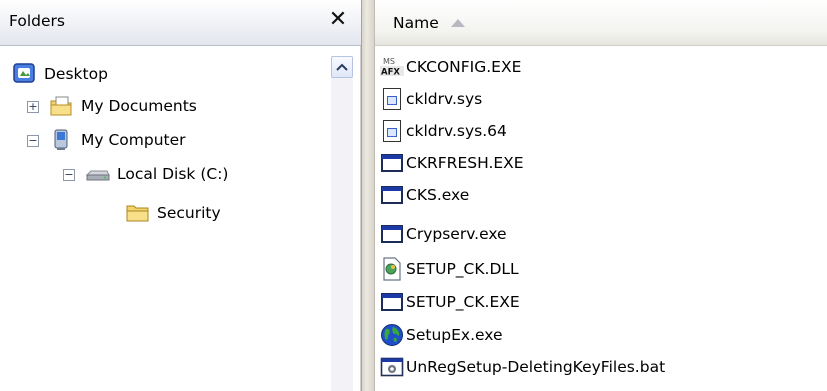 The image size is (827, 391). What do you see at coordinates (416, 23) in the screenshot?
I see `name-column-label: Name` at bounding box center [416, 23].